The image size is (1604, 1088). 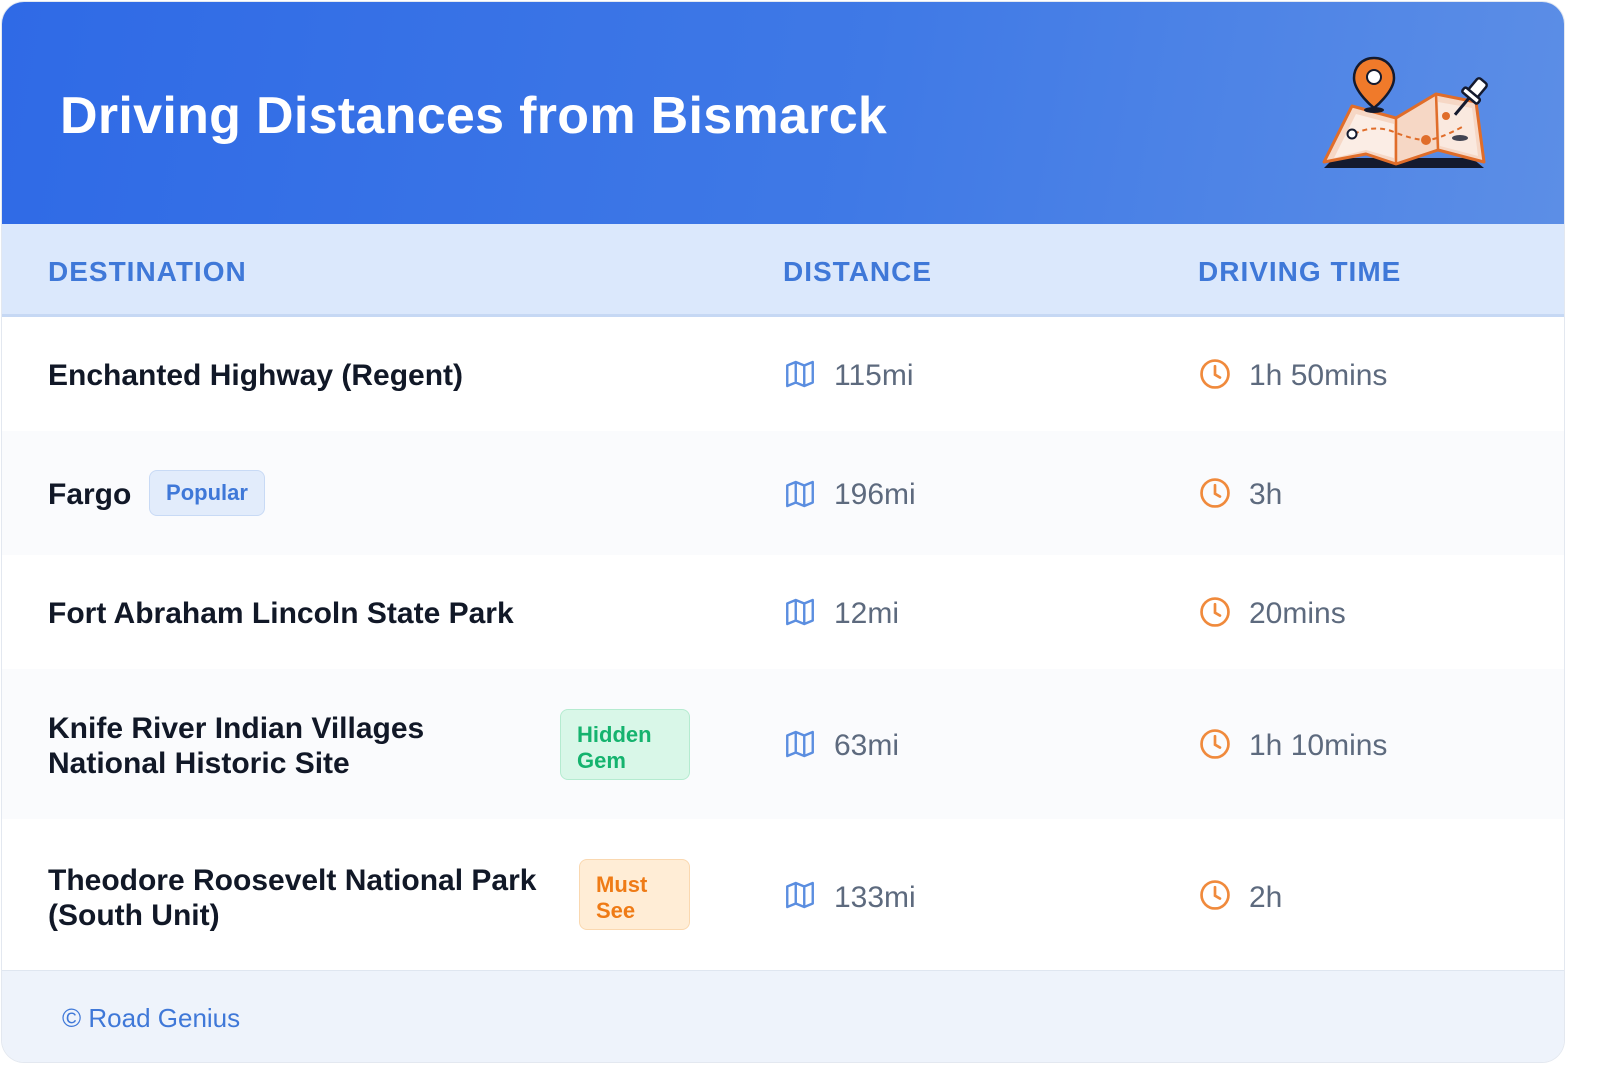 What do you see at coordinates (858, 271) in the screenshot?
I see `column-header-distance: DISTANCE` at bounding box center [858, 271].